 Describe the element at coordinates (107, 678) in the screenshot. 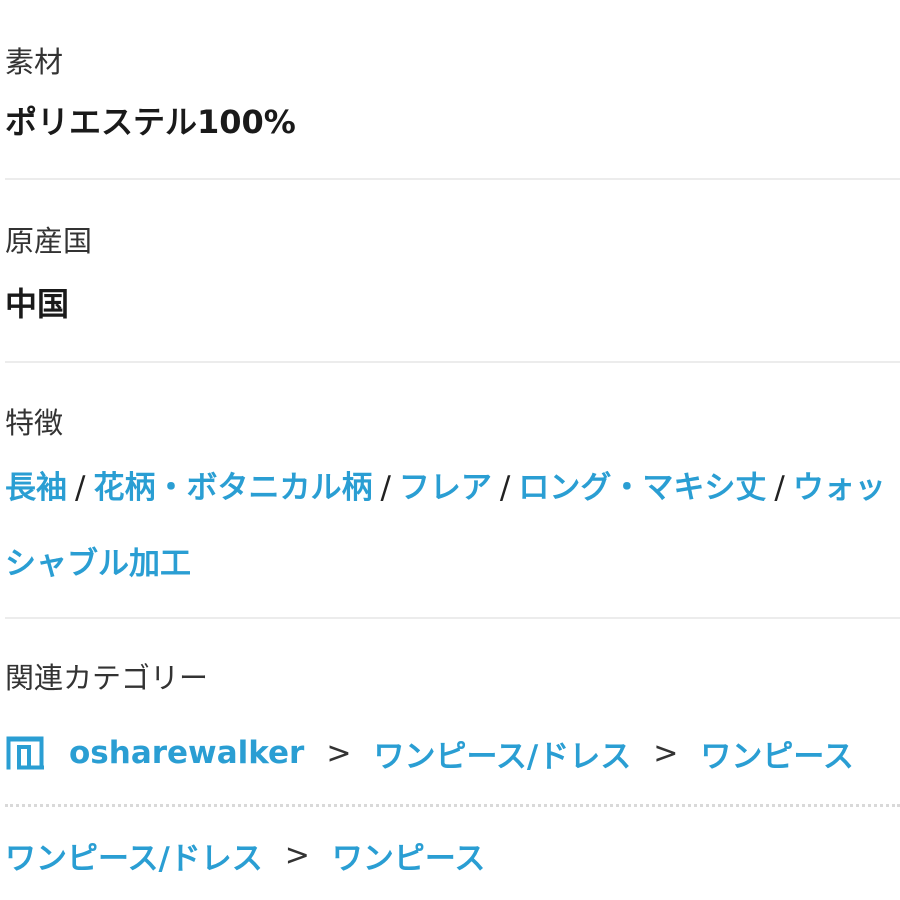

I see `related-categories-label: 関連カテゴリー` at that location.